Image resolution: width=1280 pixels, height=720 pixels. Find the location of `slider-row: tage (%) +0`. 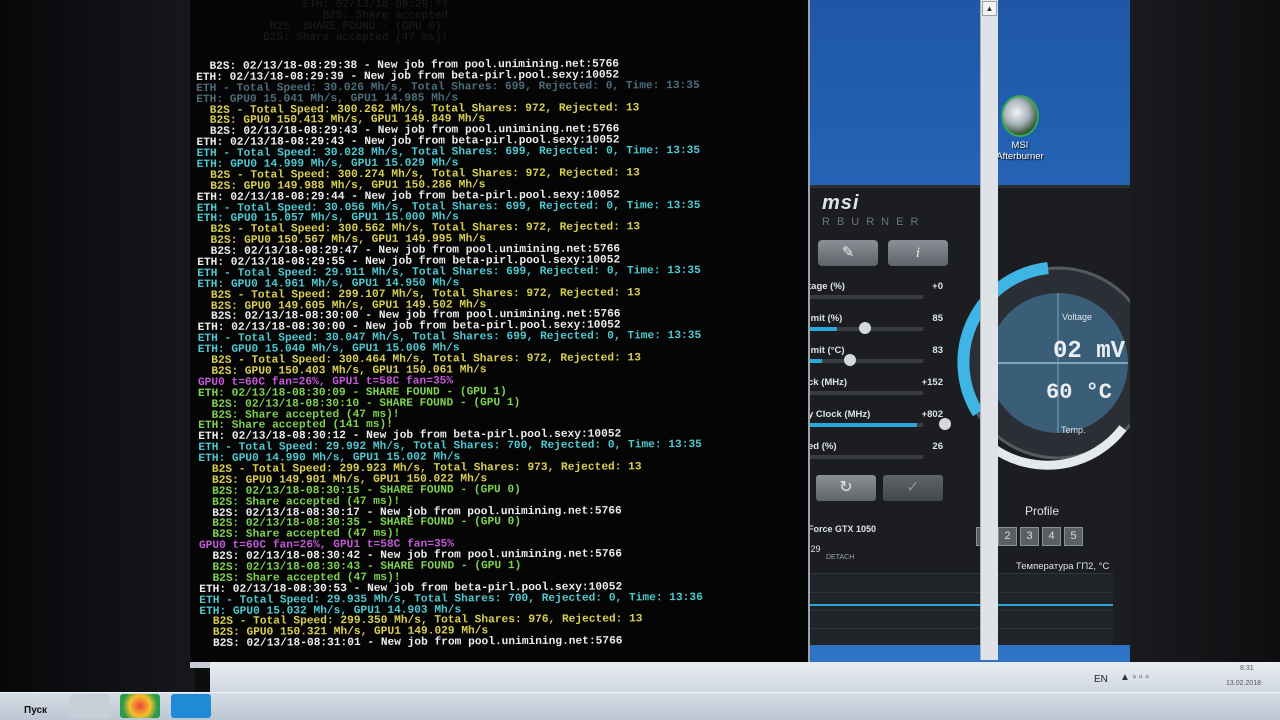

slider-row: tage (%) +0 is located at coordinates (875, 296).